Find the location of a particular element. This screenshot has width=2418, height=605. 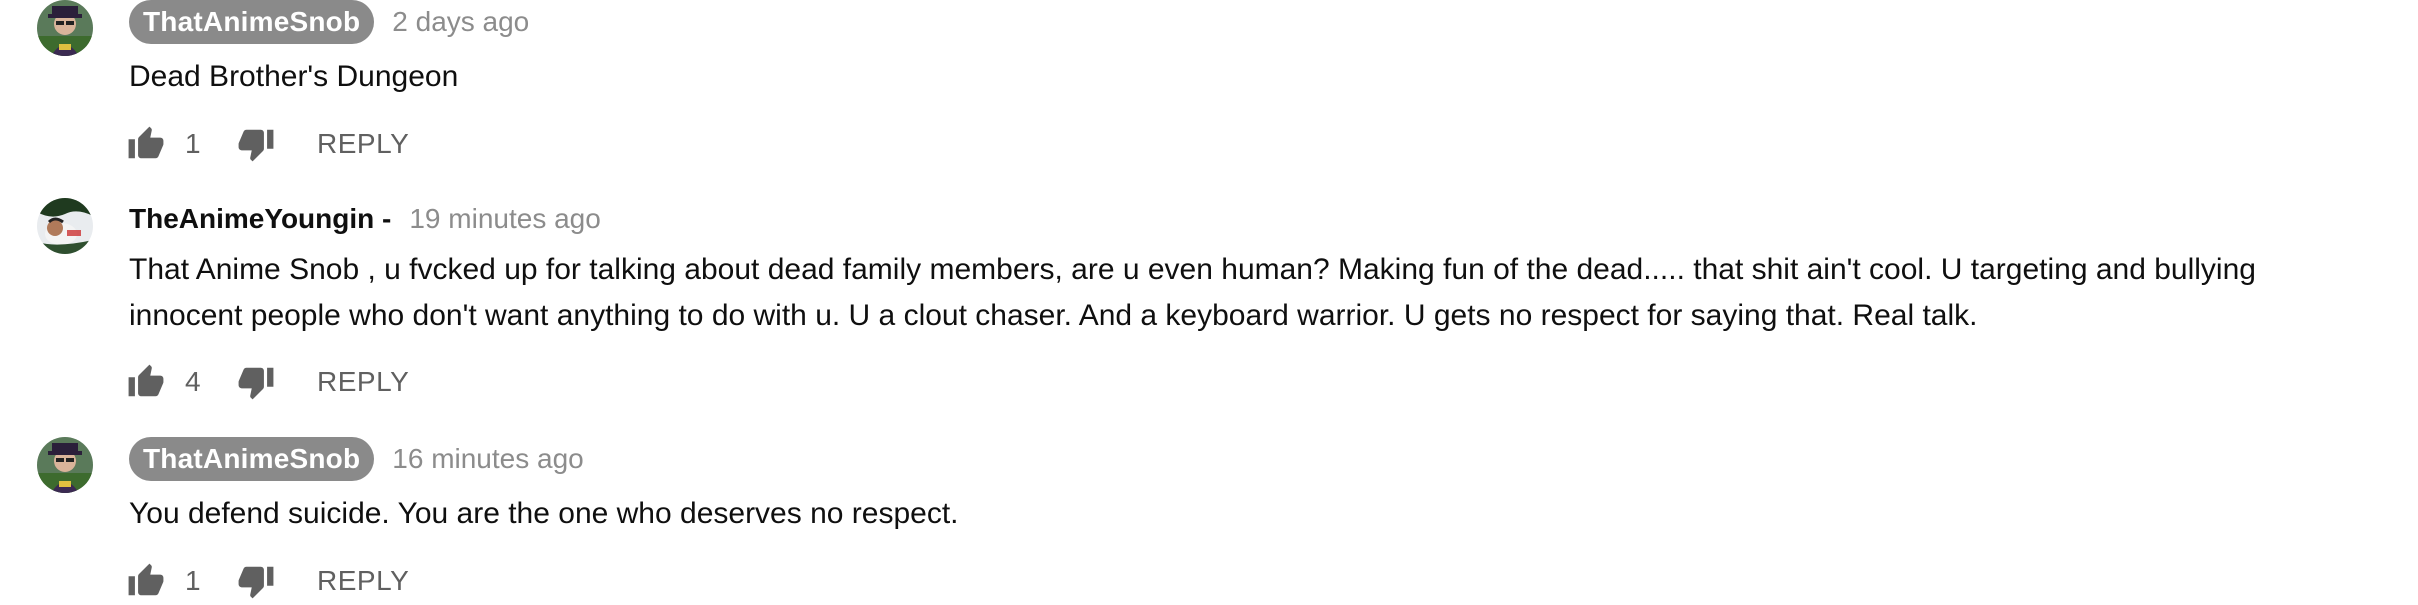

comment-header: ThatAnimeSnob 16 minutes ago is located at coordinates (356, 459).